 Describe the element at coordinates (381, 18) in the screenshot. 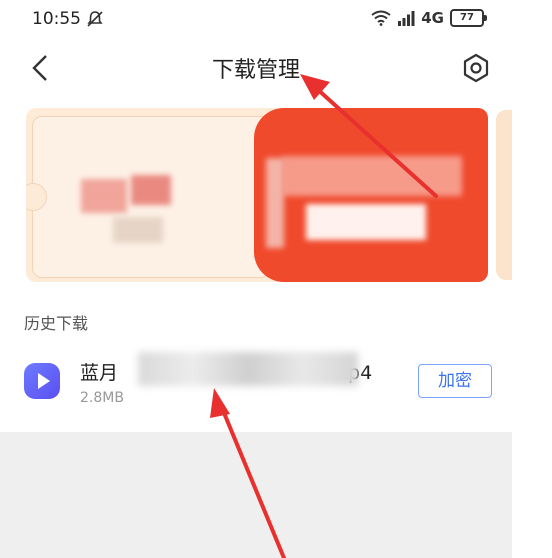

I see `wifi-icon` at that location.